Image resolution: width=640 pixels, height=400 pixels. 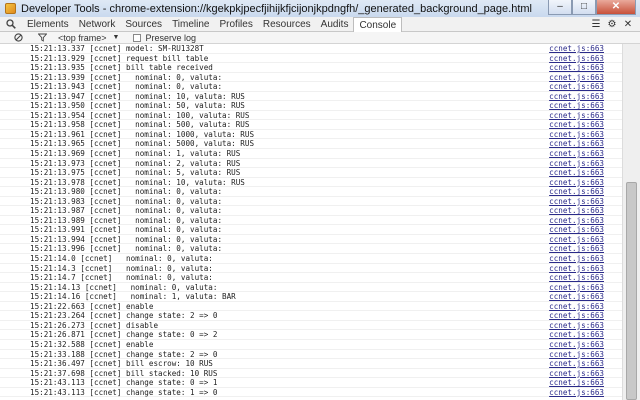 What do you see at coordinates (121, 278) in the screenshot?
I see `console-message: 15:21:14.7 [ccnet] nominal: 0, valuta:` at bounding box center [121, 278].